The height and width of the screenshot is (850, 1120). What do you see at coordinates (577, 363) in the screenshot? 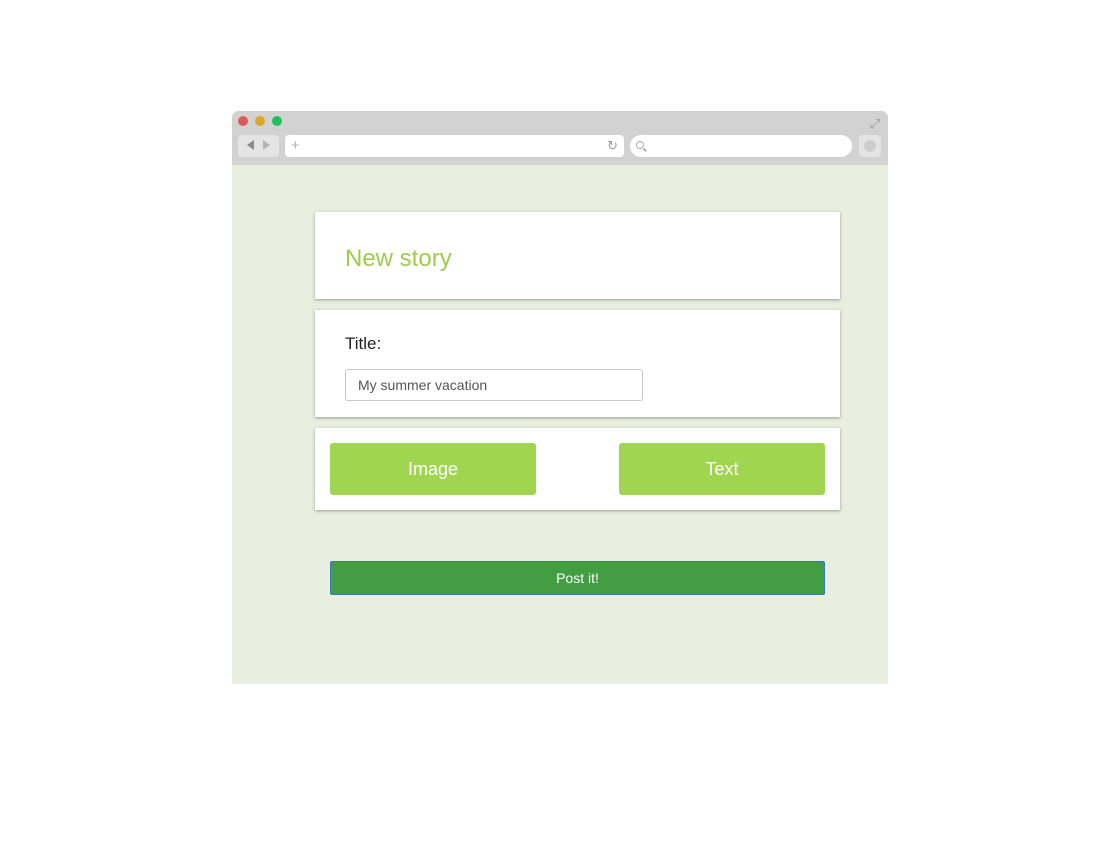
I see `title-card: Title:` at bounding box center [577, 363].